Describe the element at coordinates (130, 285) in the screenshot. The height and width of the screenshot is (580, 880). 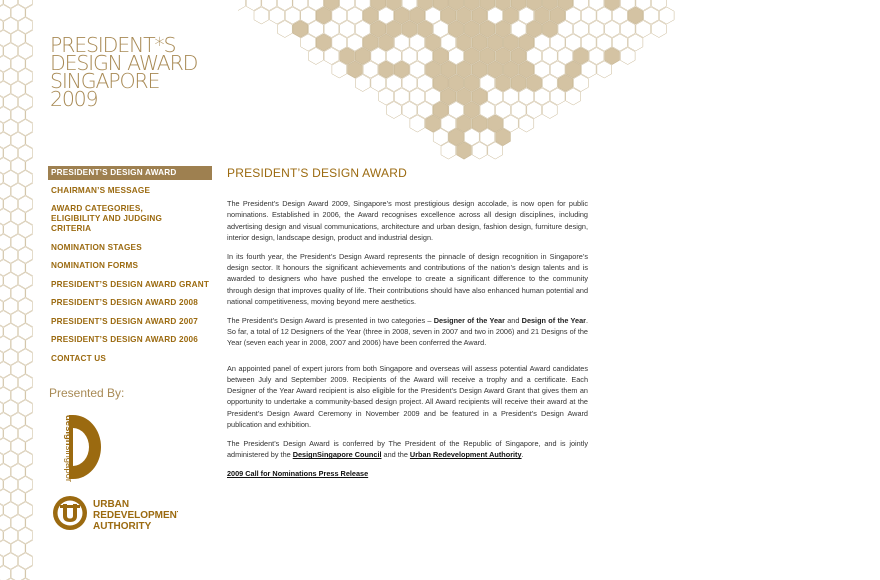
I see `nav-item-design-award-grant: PRESIDENT’S DESIGN AWARD GRANT` at that location.